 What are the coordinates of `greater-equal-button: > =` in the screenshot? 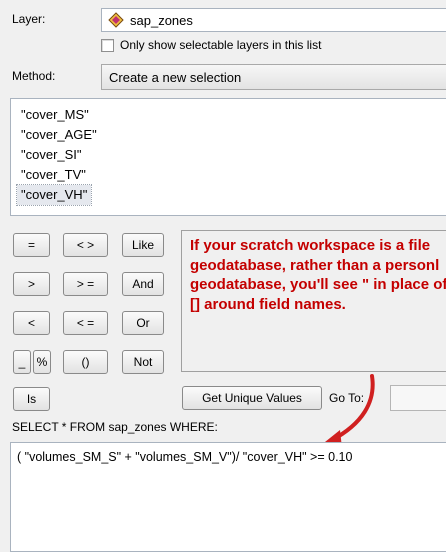 It's located at (85, 284).